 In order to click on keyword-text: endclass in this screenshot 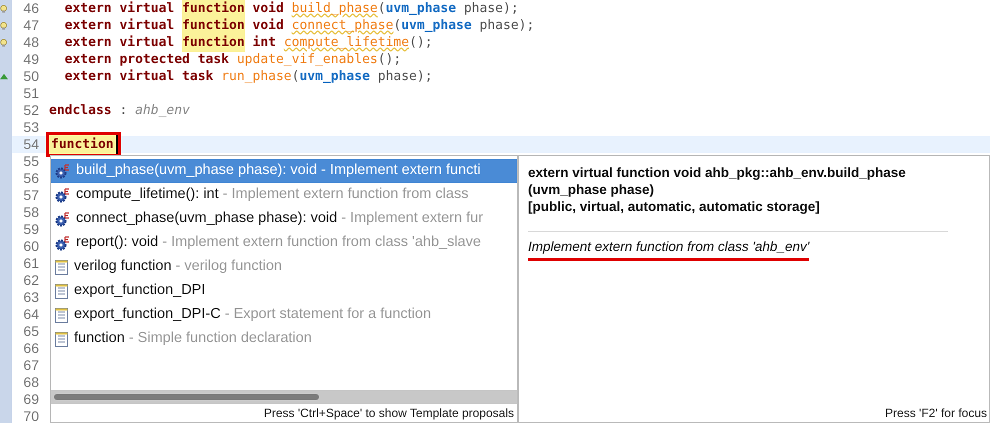, I will do `click(80, 111)`.